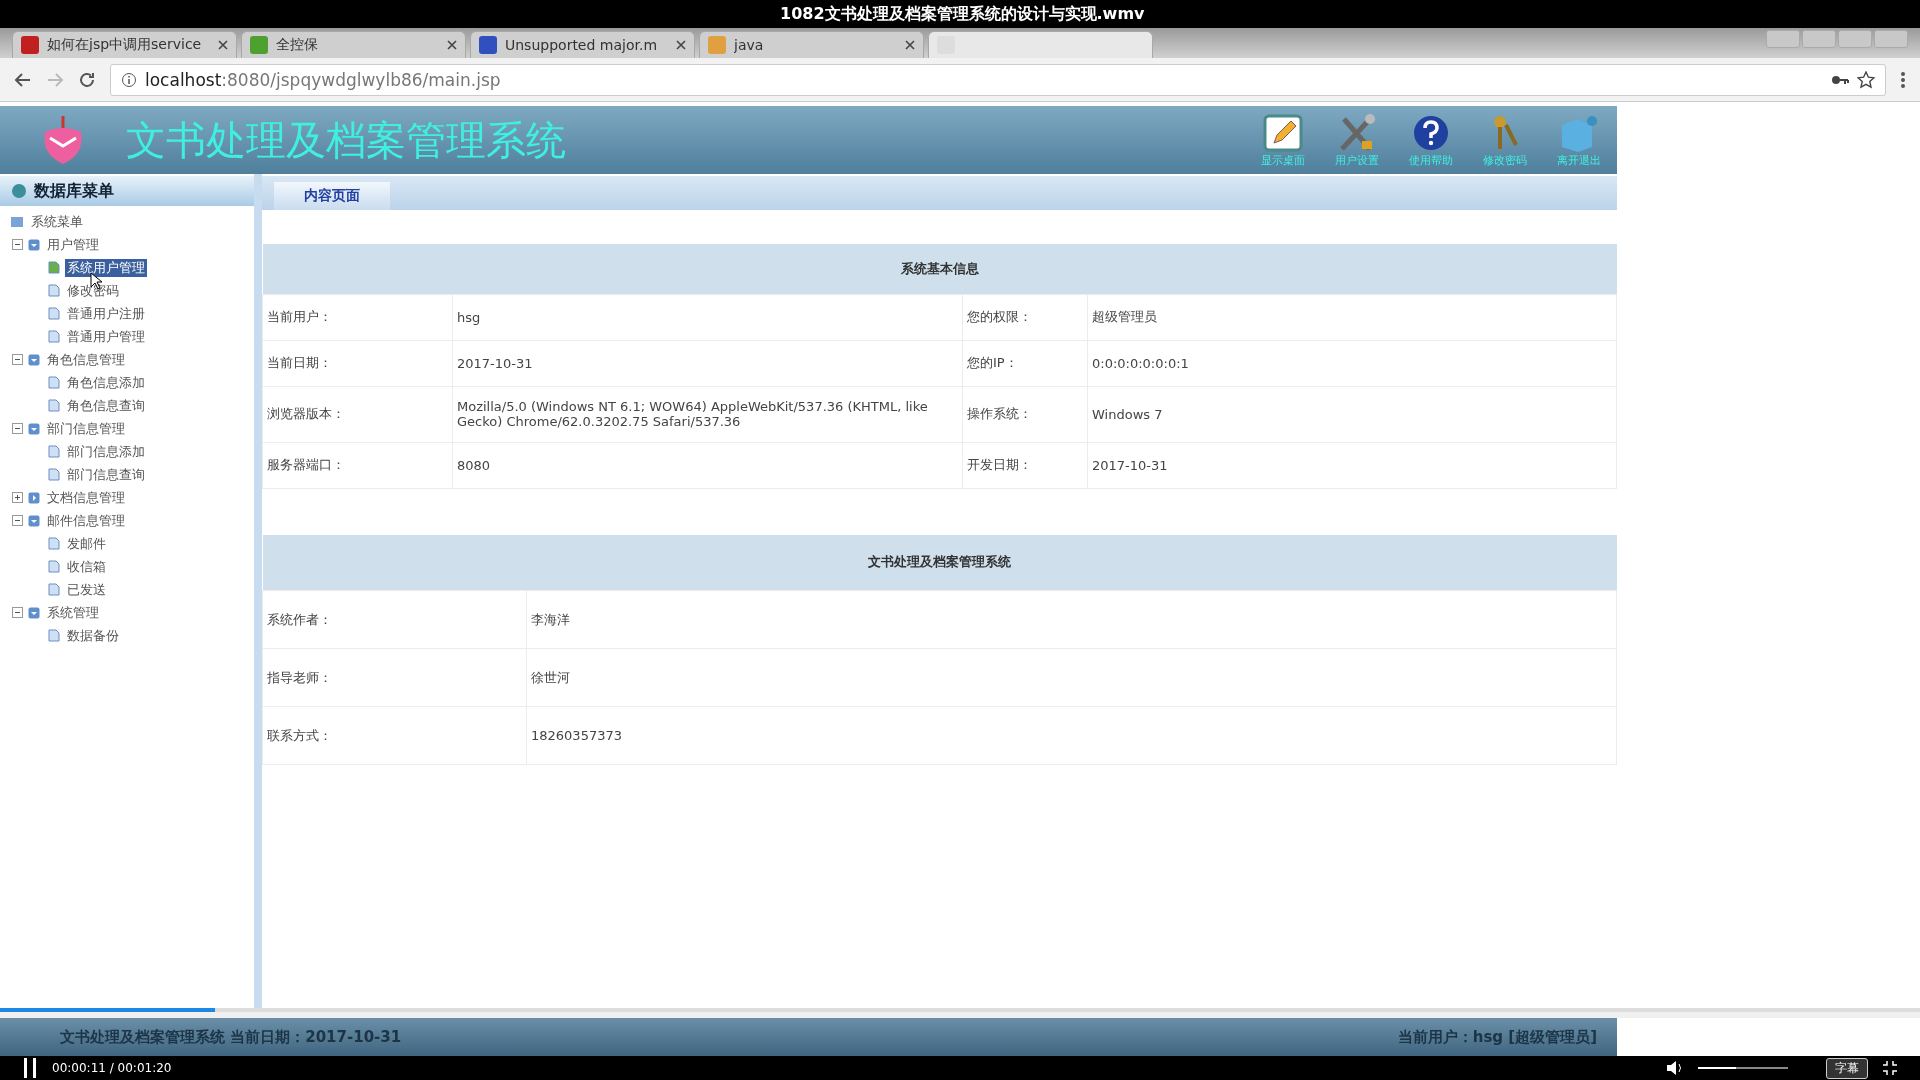  I want to click on tree-item: 部门信息添加, so click(106, 451).